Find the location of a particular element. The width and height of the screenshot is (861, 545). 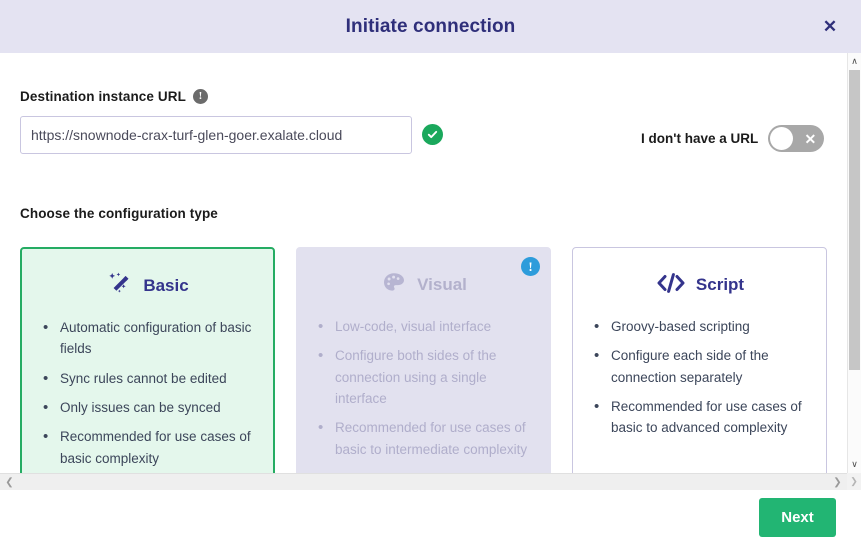

code-brackets-icon is located at coordinates (671, 285).